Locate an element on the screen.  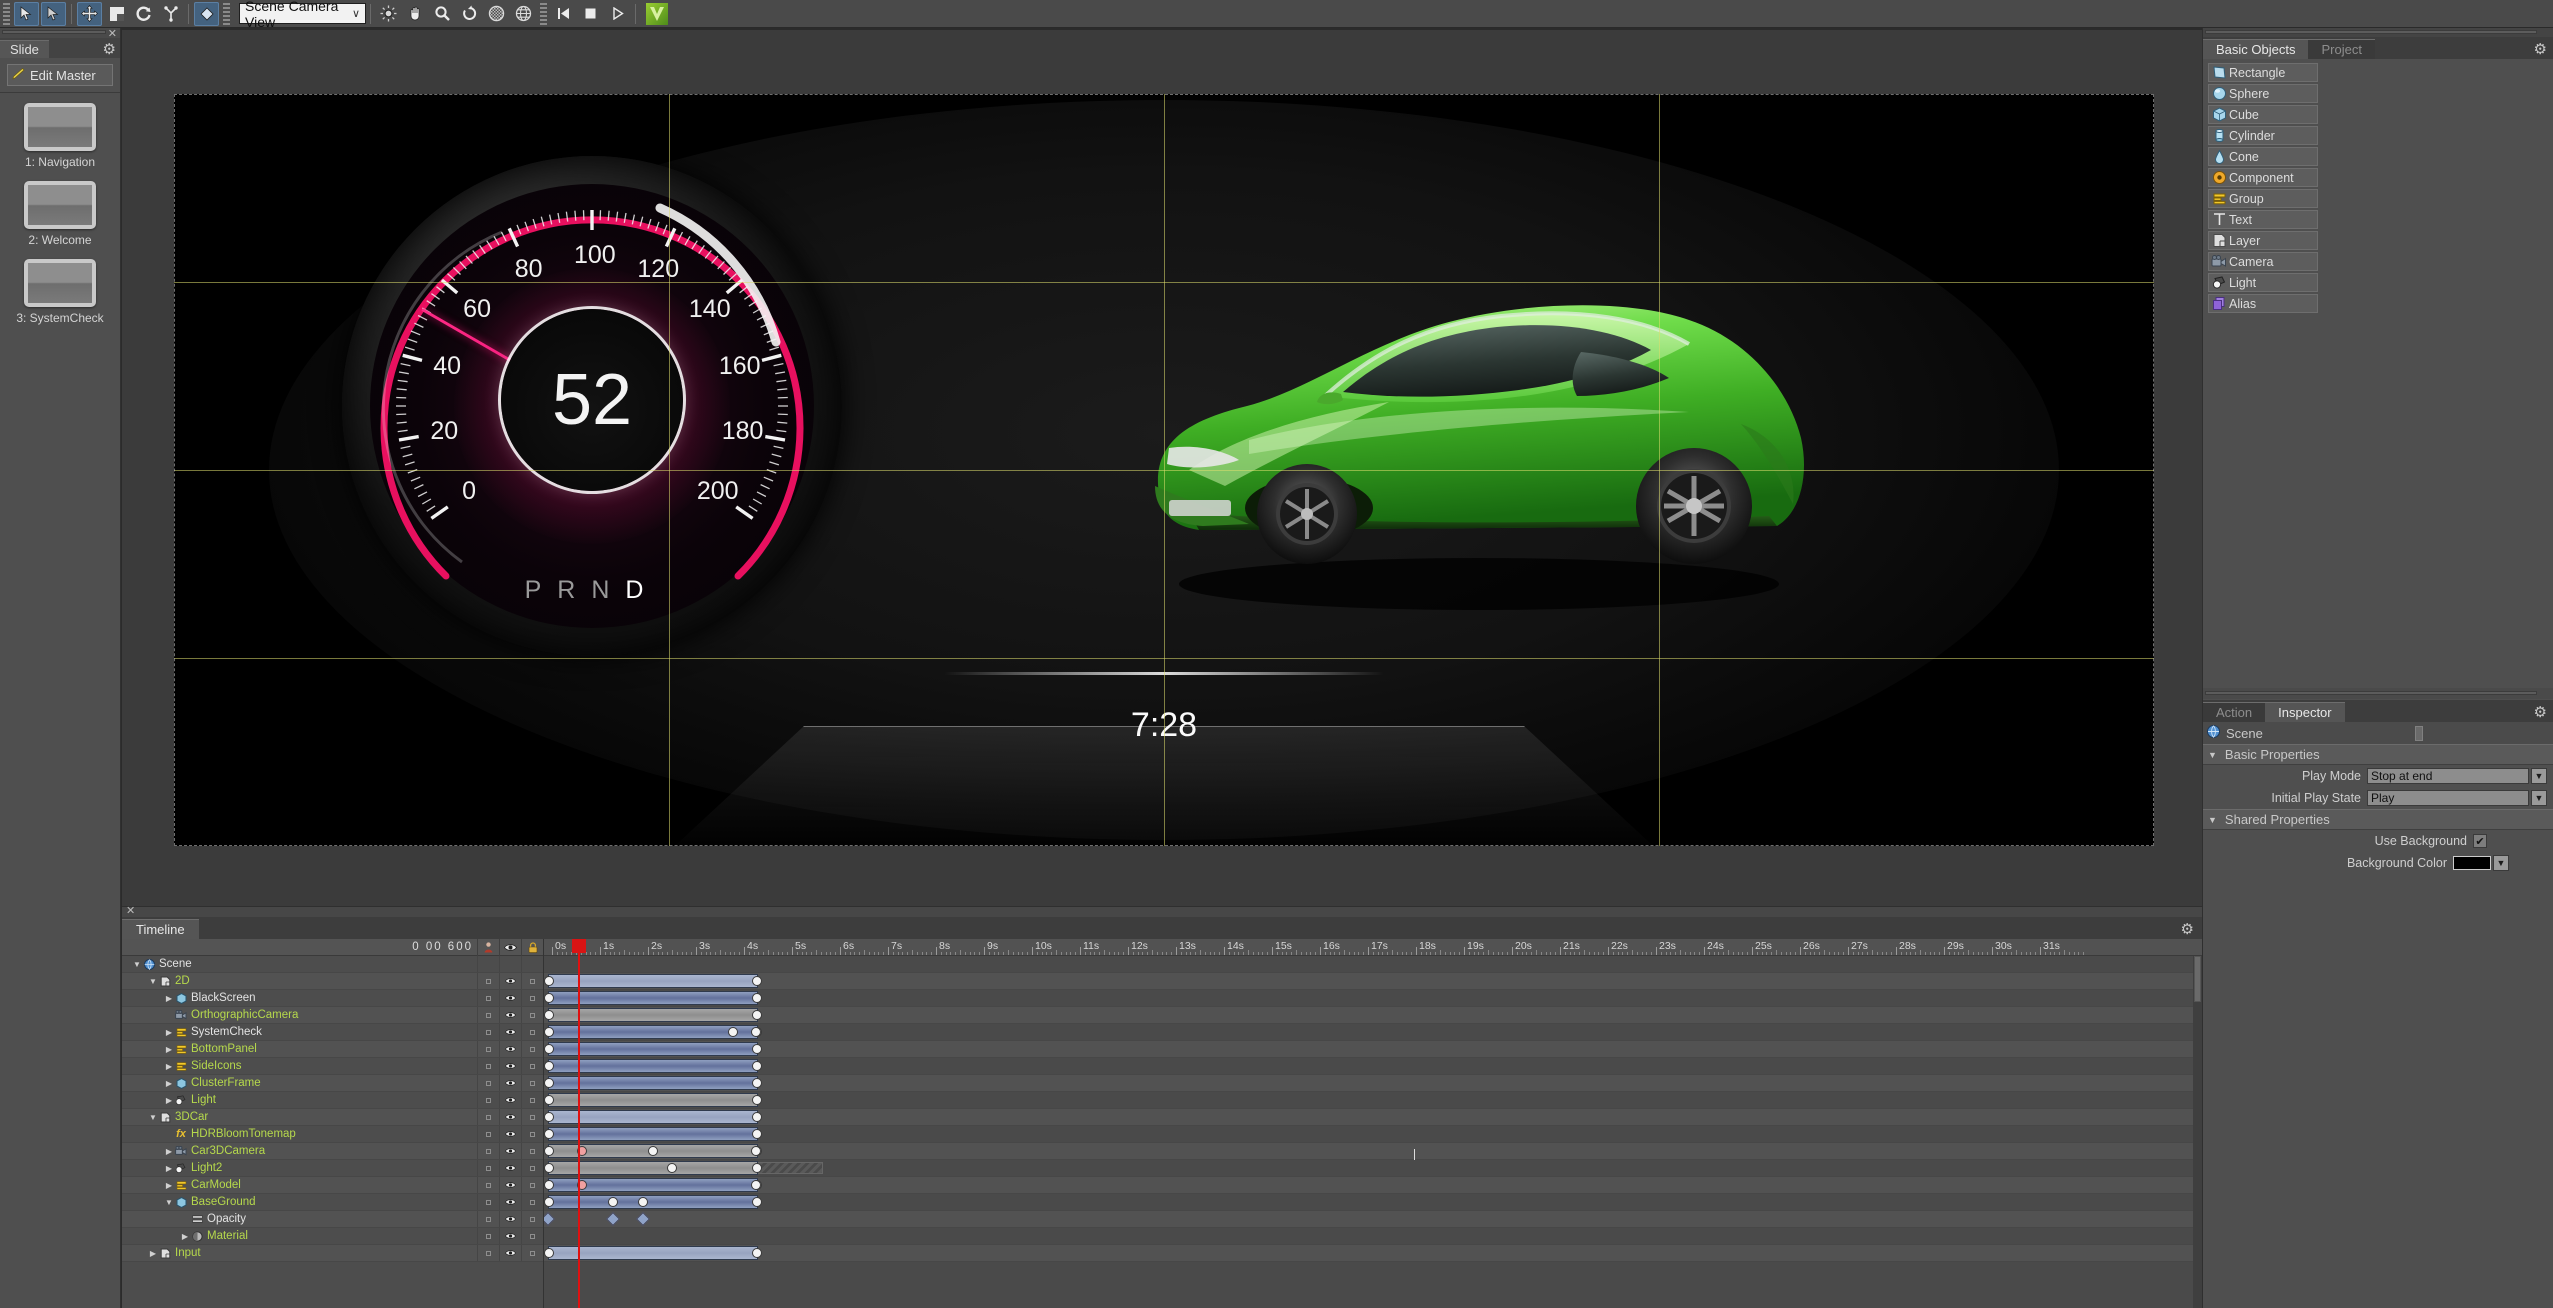
keyframe-tool is located at coordinates (206, 13).